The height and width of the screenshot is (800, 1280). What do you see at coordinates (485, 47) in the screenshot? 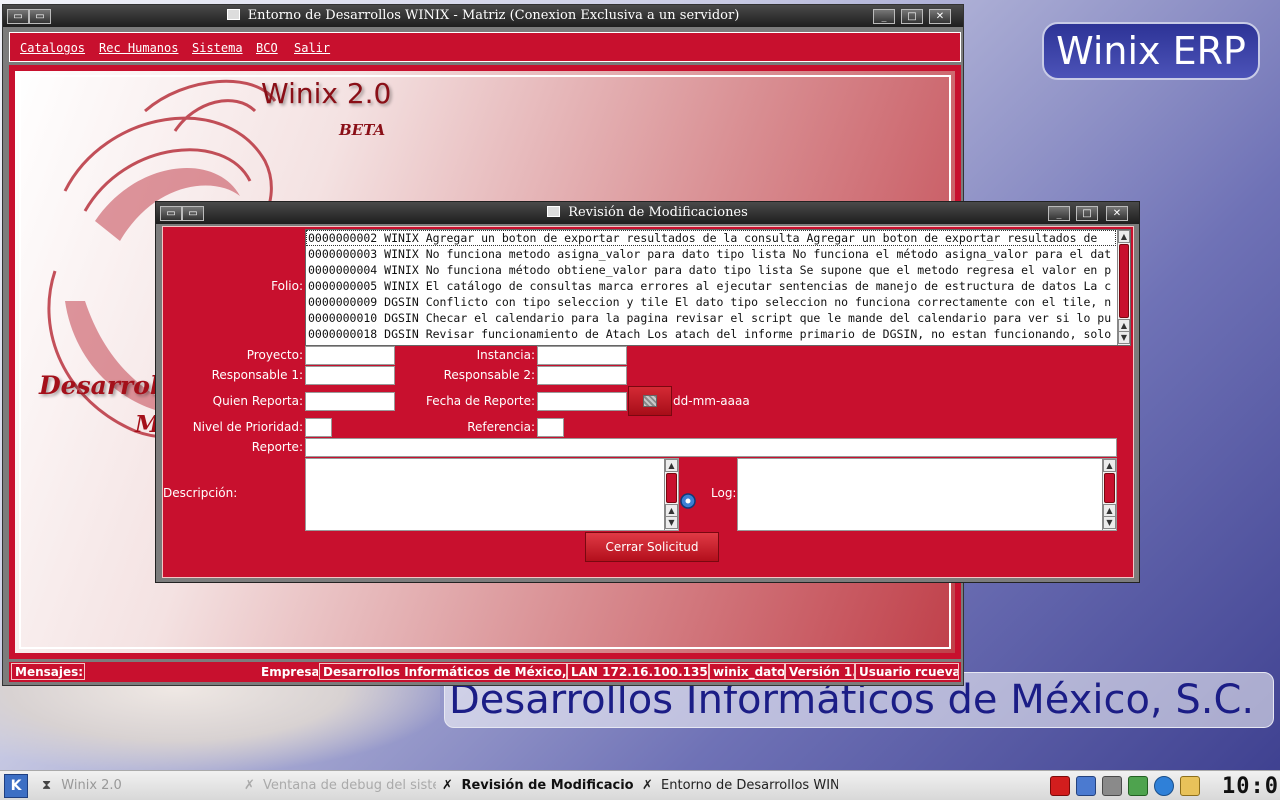
I see `main-menubar: Catalogos Rec Humanos Sistema BCO Salir` at bounding box center [485, 47].